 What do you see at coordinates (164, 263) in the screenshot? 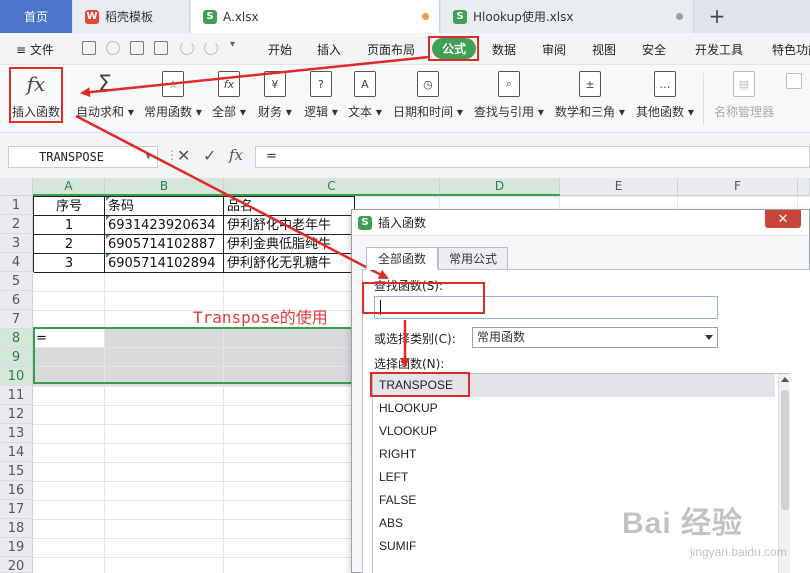
I see `cell-b4: 6905714102894` at bounding box center [164, 263].